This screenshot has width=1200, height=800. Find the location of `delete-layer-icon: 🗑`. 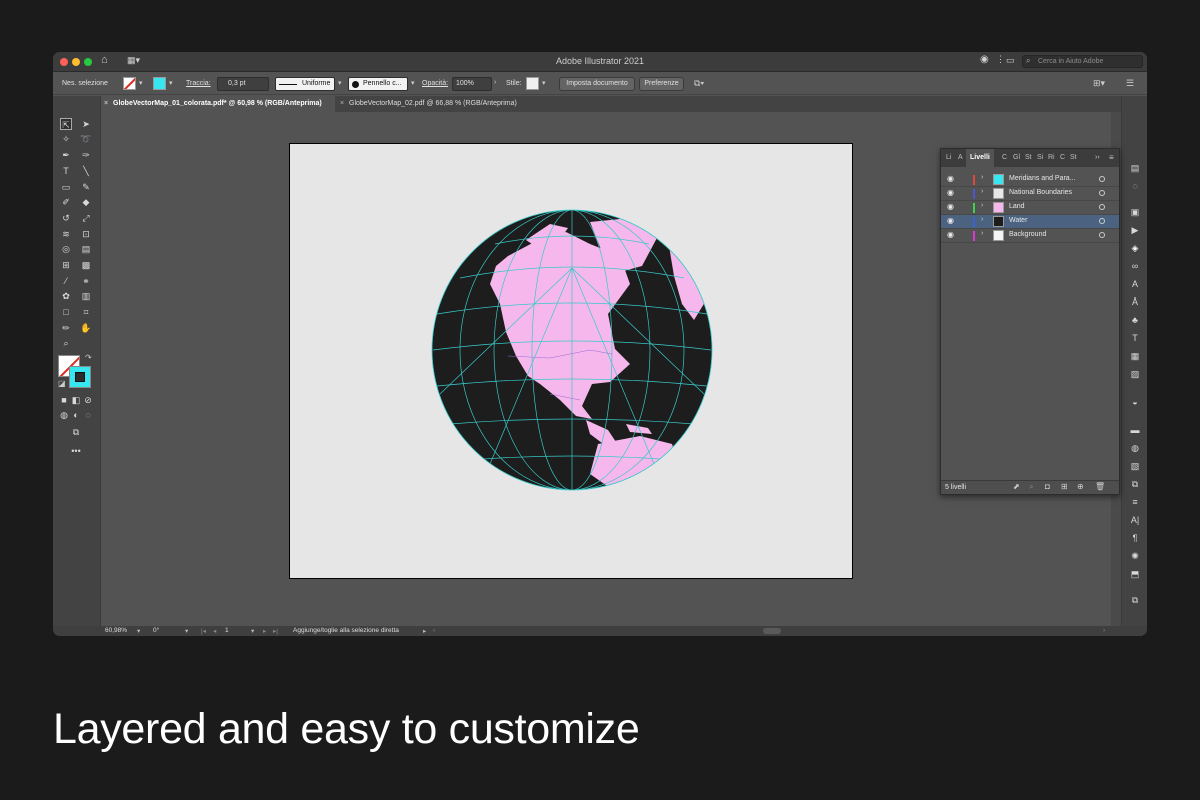

delete-layer-icon: 🗑 is located at coordinates (1100, 486).